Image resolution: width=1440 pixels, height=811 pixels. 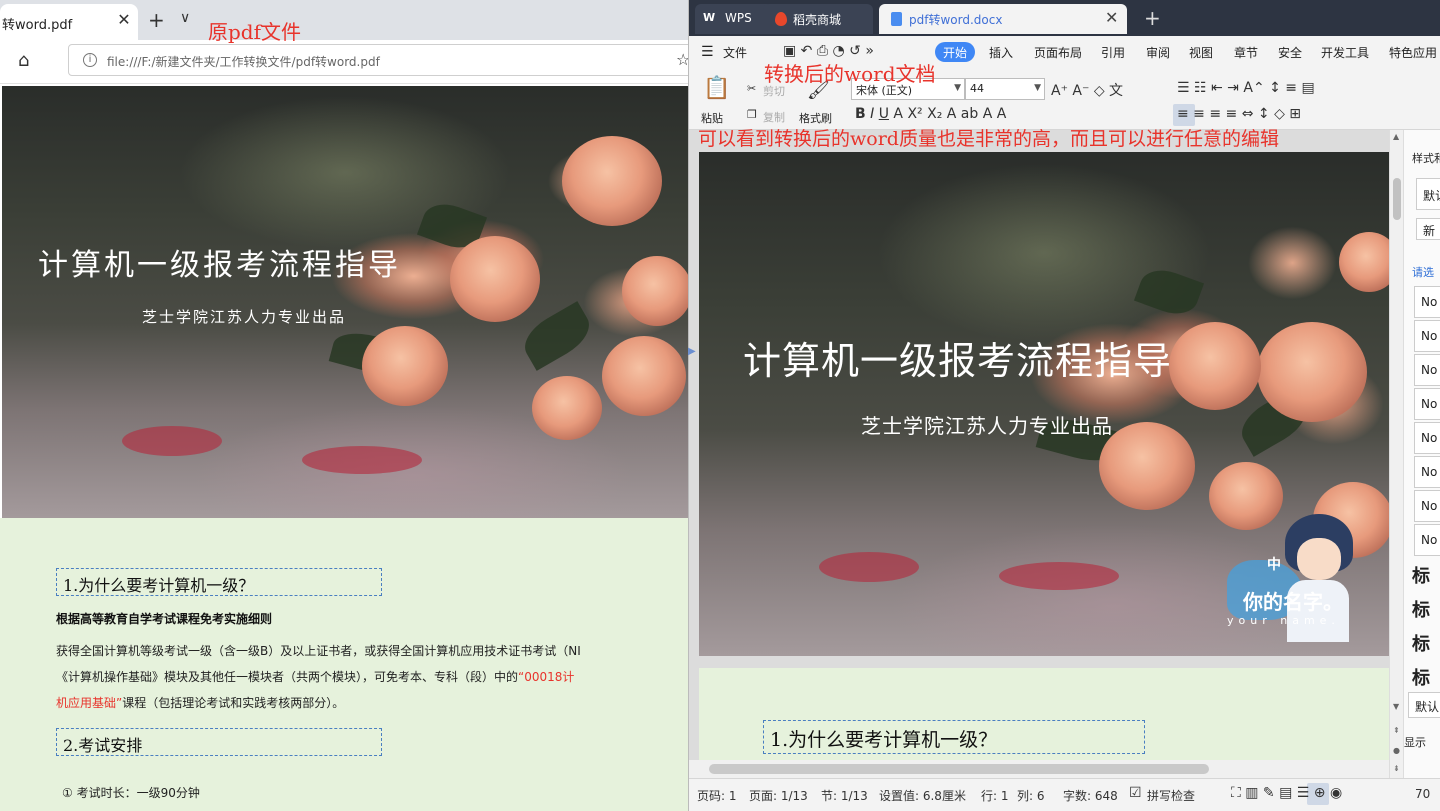 What do you see at coordinates (1421, 643) in the screenshot?
I see `heading-style-3: 标` at bounding box center [1421, 643].